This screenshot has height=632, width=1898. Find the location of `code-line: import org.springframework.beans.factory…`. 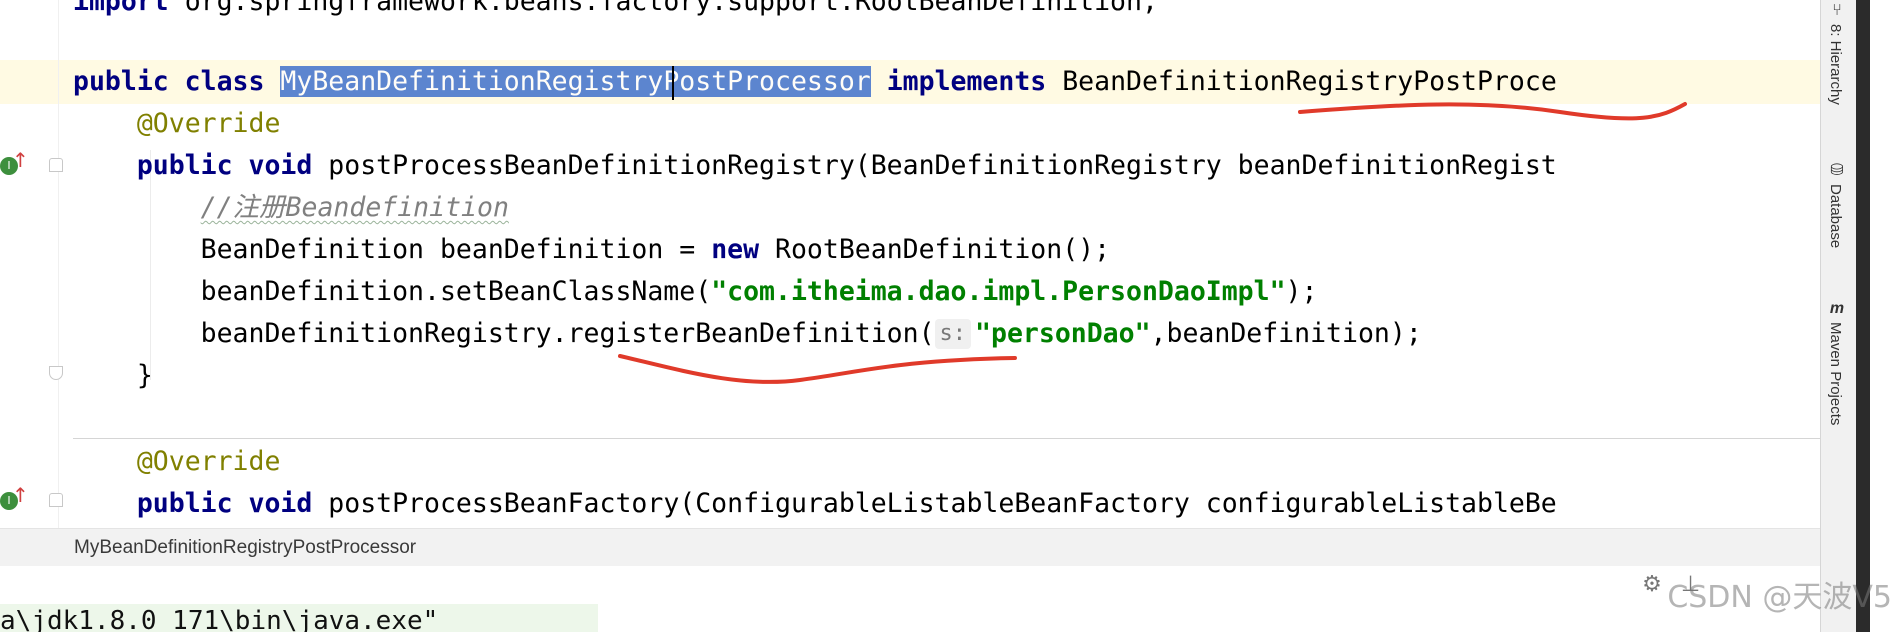

code-line: import org.springframework.beans.factory… is located at coordinates (615, 11).